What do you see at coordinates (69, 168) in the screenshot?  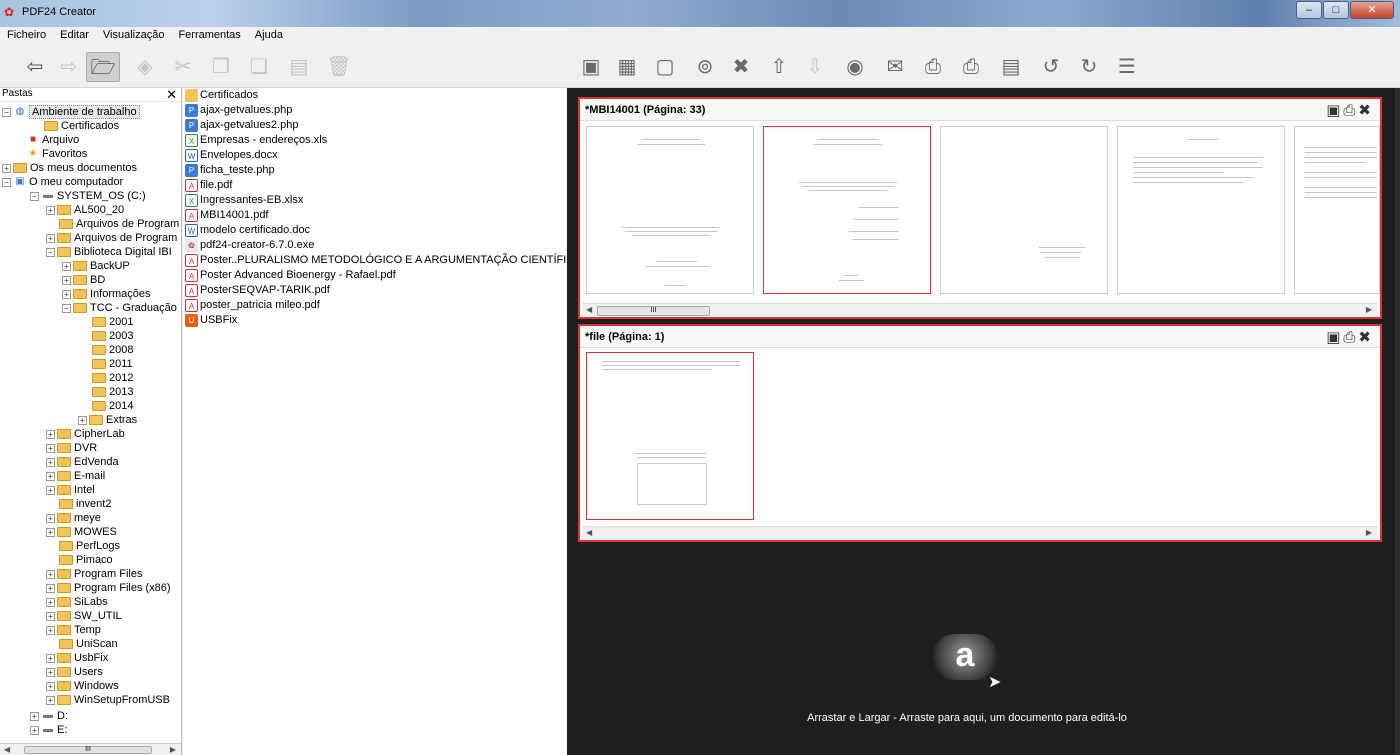 I see `tree-item: + Os meus documentos` at bounding box center [69, 168].